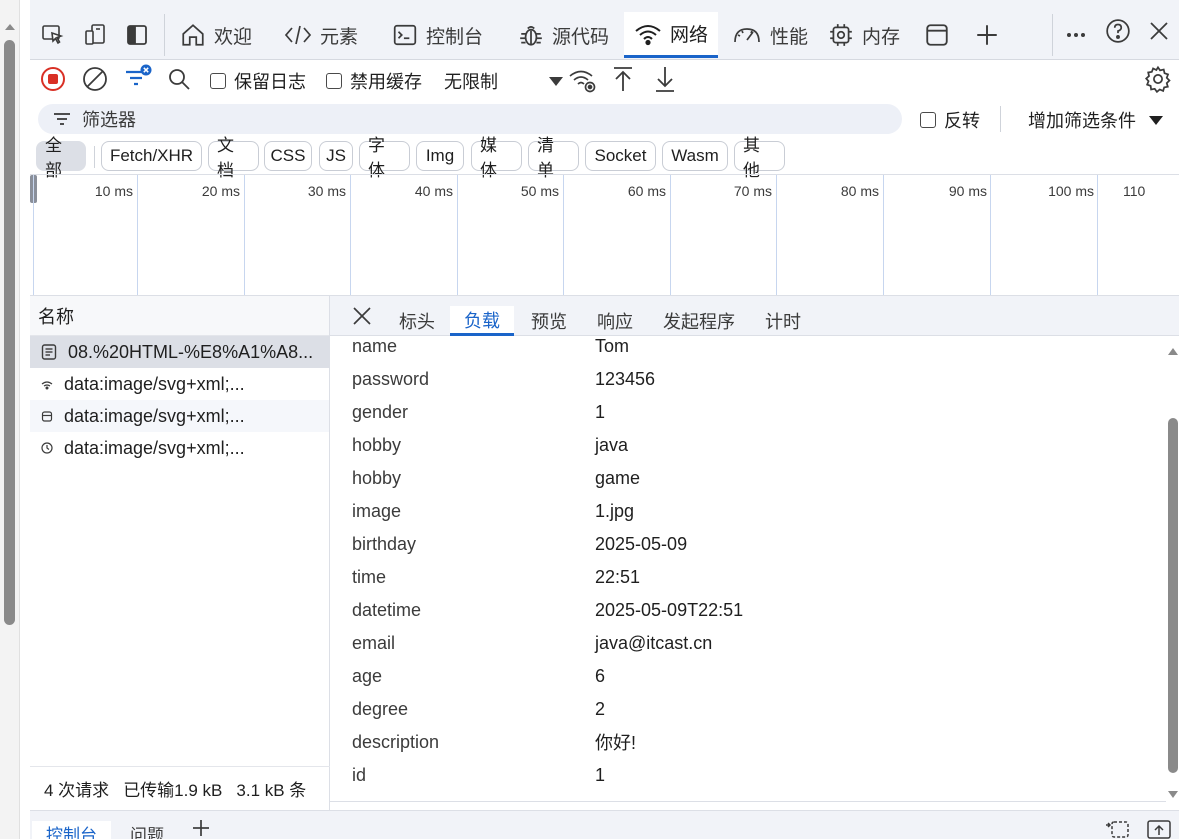 The width and height of the screenshot is (1179, 839). I want to click on drawer-tab-issues: 问题, so click(147, 830).